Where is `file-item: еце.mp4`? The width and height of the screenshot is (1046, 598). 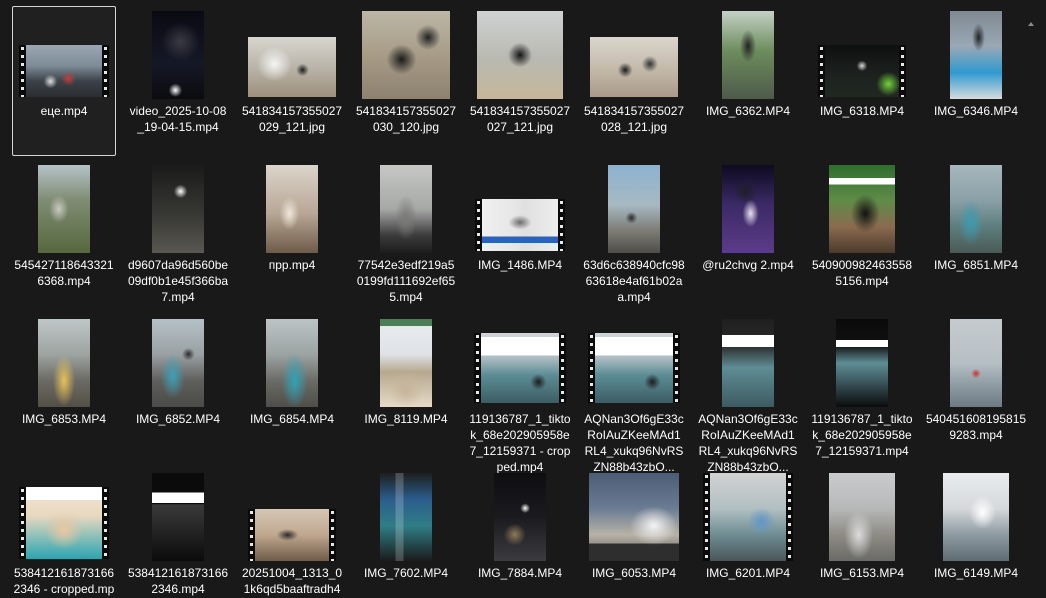 file-item: еце.mp4 is located at coordinates (64, 81).